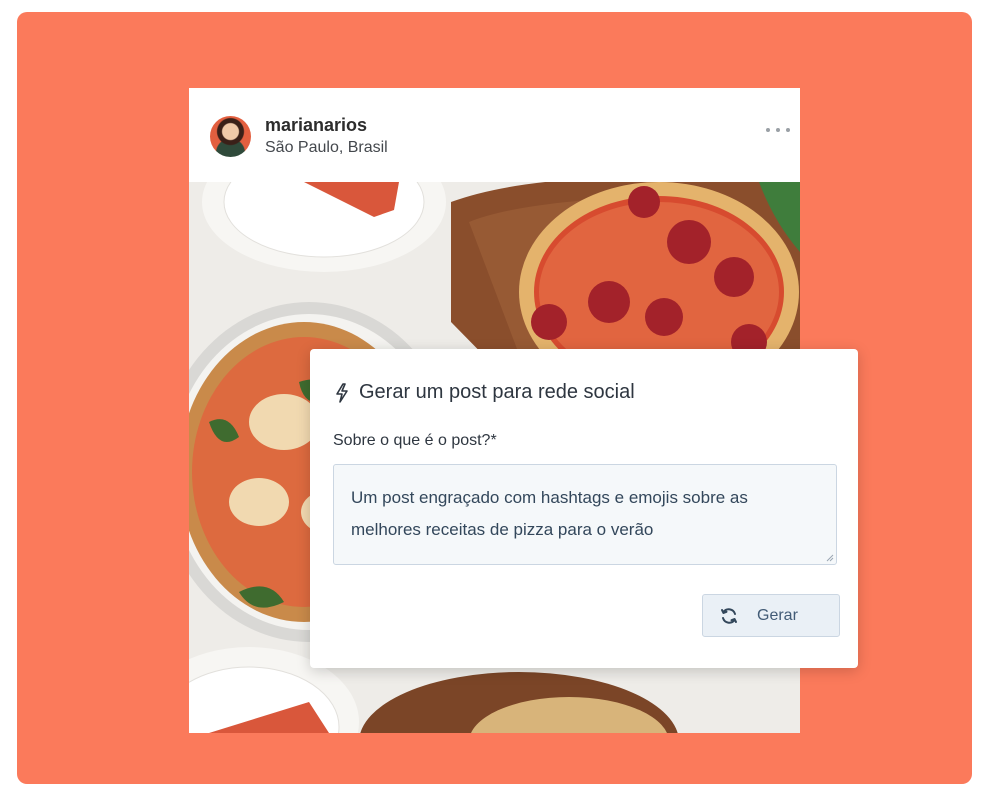 This screenshot has width=989, height=796. I want to click on user-avatar-icon, so click(230, 136).